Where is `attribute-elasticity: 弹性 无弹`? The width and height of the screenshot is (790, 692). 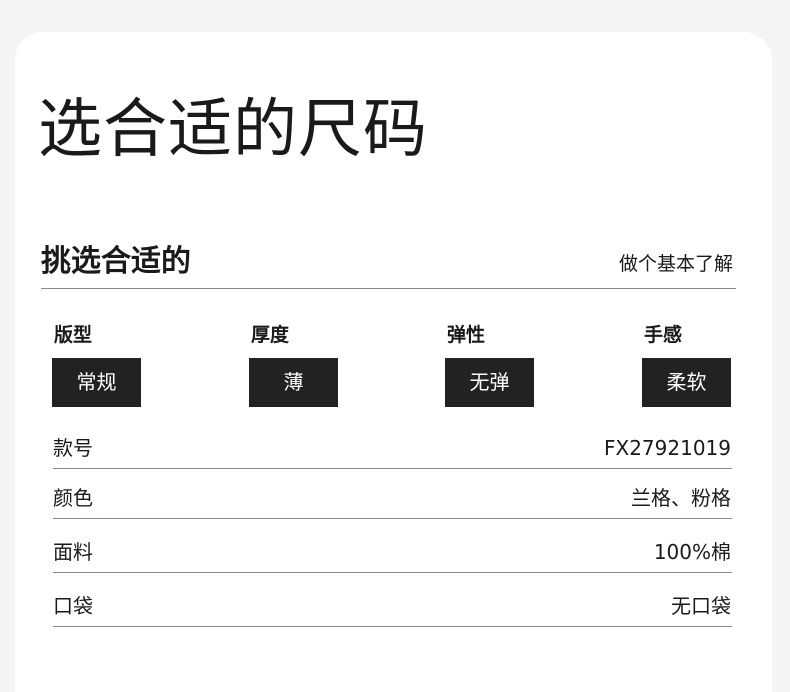
attribute-elasticity: 弹性 无弹 is located at coordinates (490, 364).